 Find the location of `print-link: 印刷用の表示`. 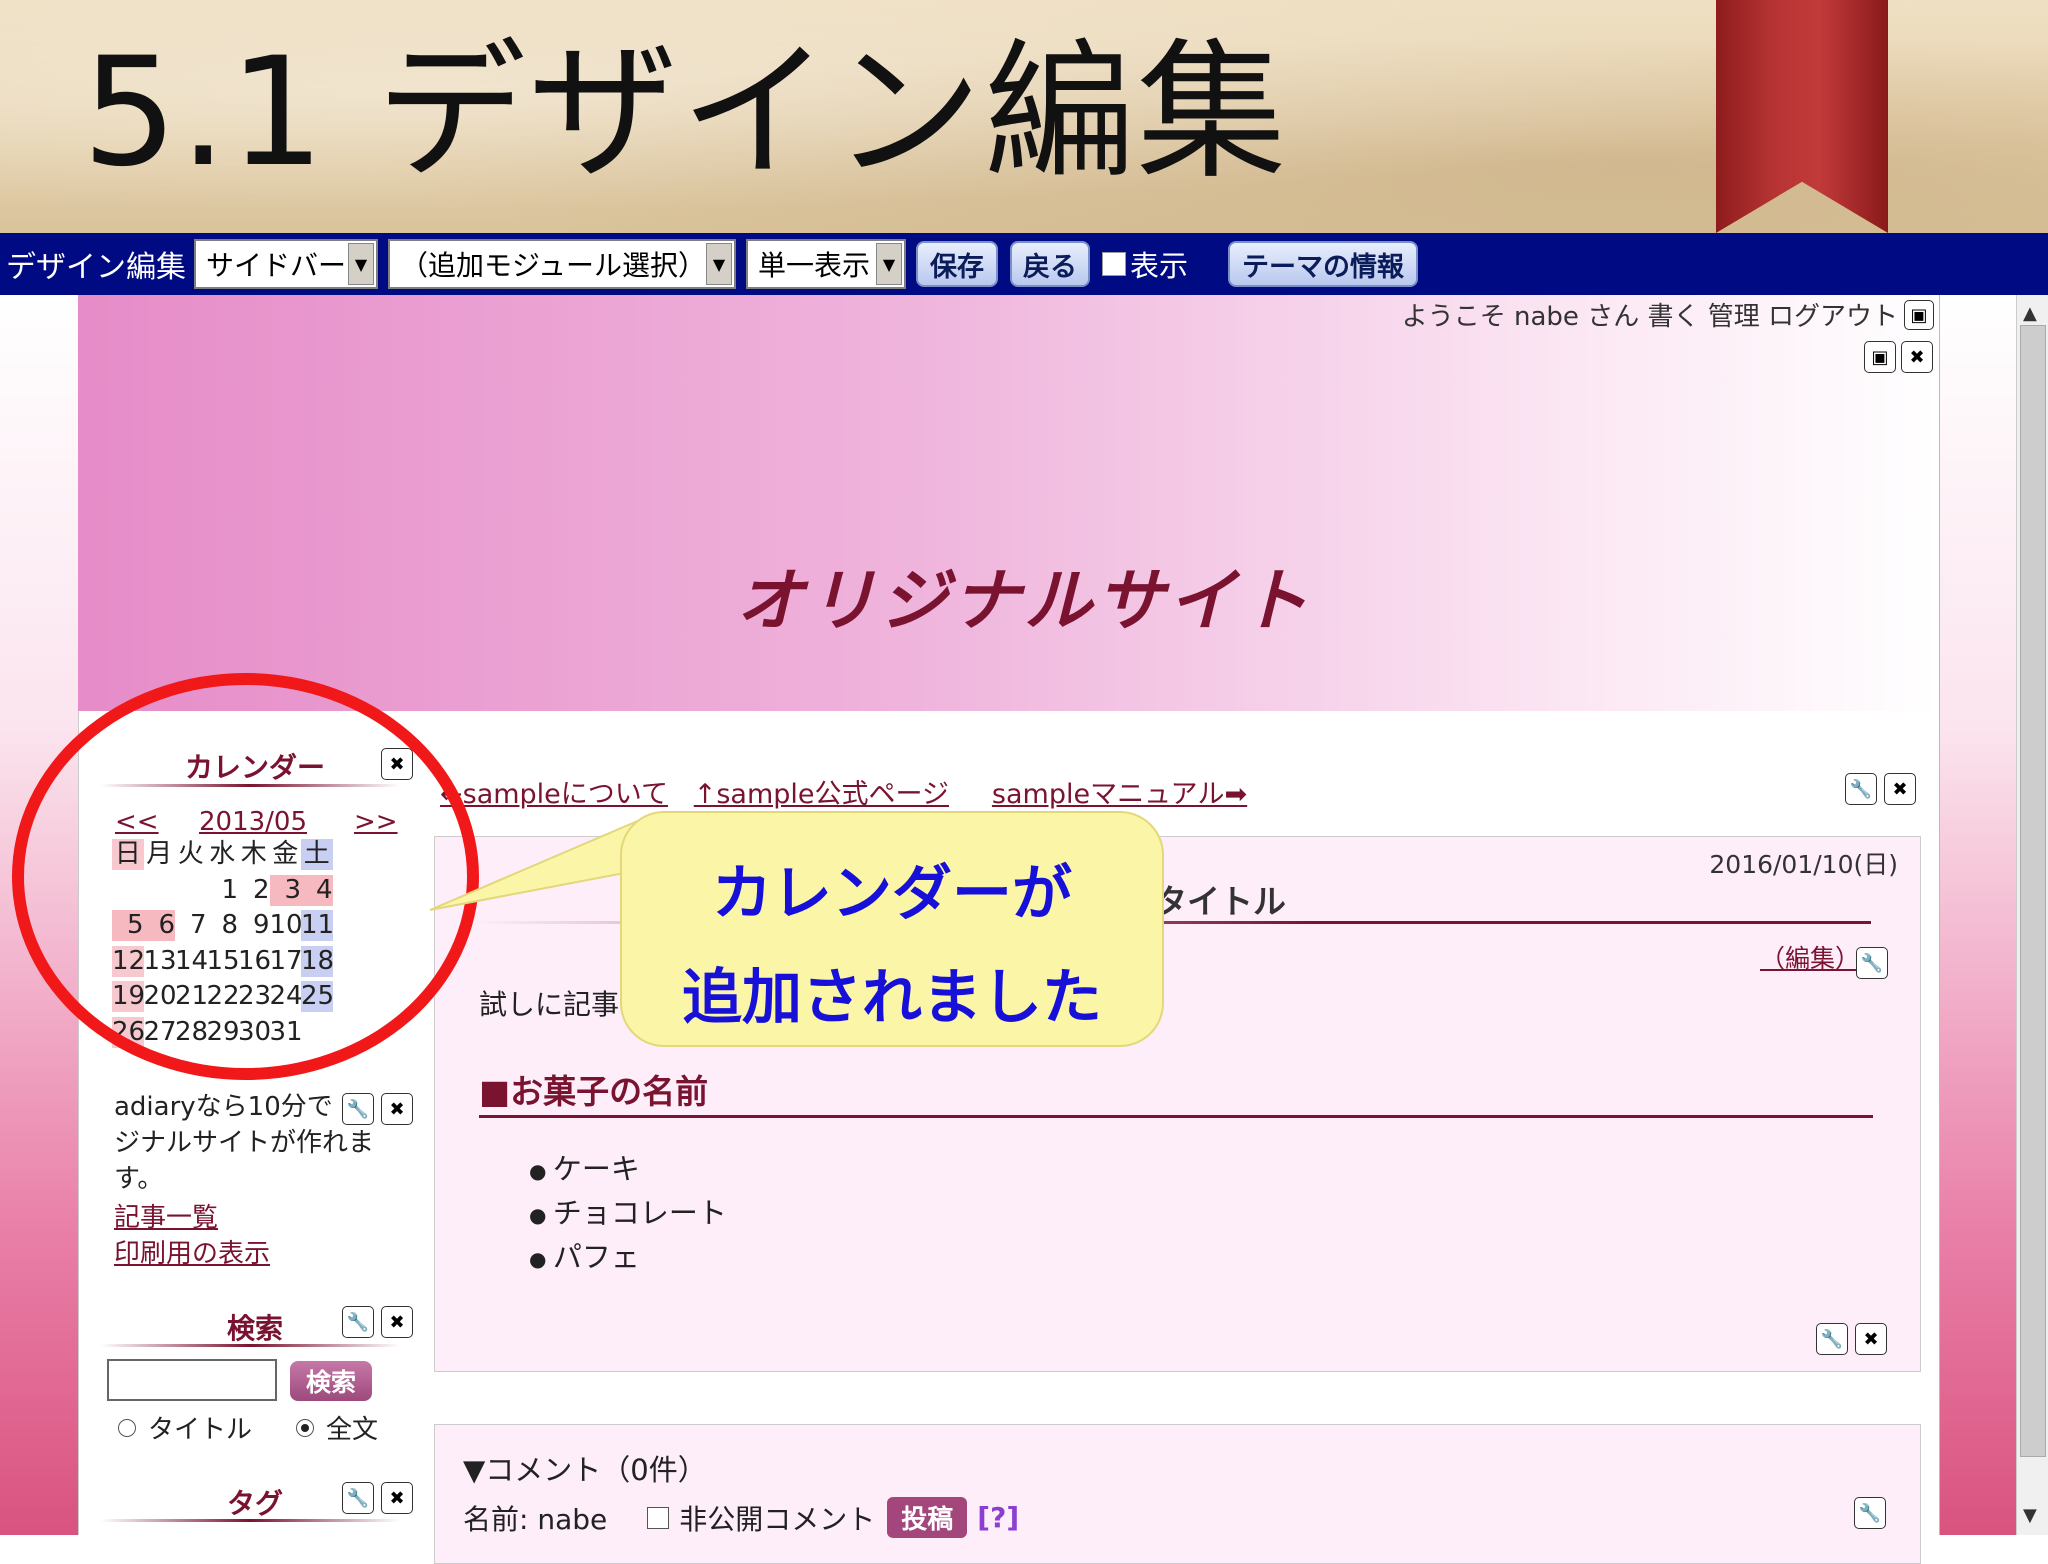

print-link: 印刷用の表示 is located at coordinates (192, 1251).